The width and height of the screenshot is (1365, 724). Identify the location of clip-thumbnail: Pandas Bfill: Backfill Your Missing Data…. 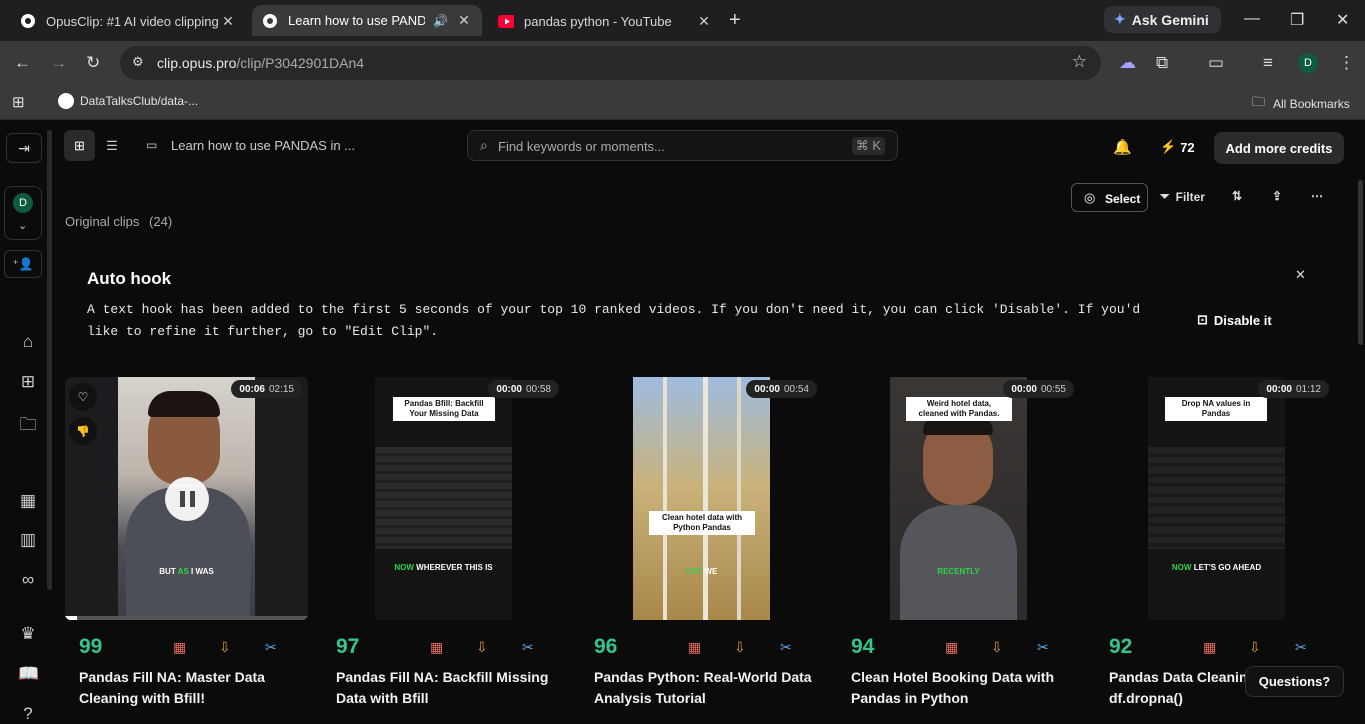
(443, 498).